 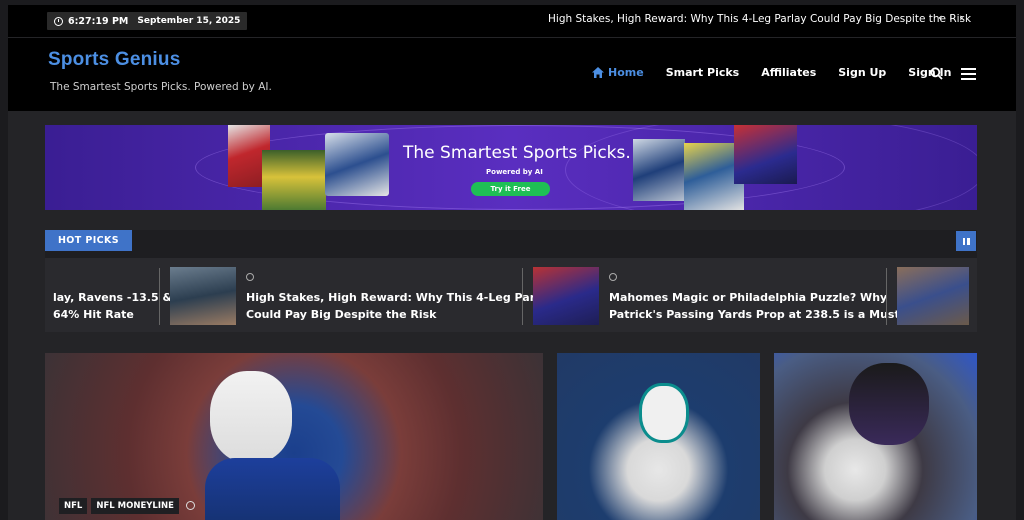 I want to click on hot-pick-title-line: lay, Ravens -13.5 &, so click(x=113, y=297).